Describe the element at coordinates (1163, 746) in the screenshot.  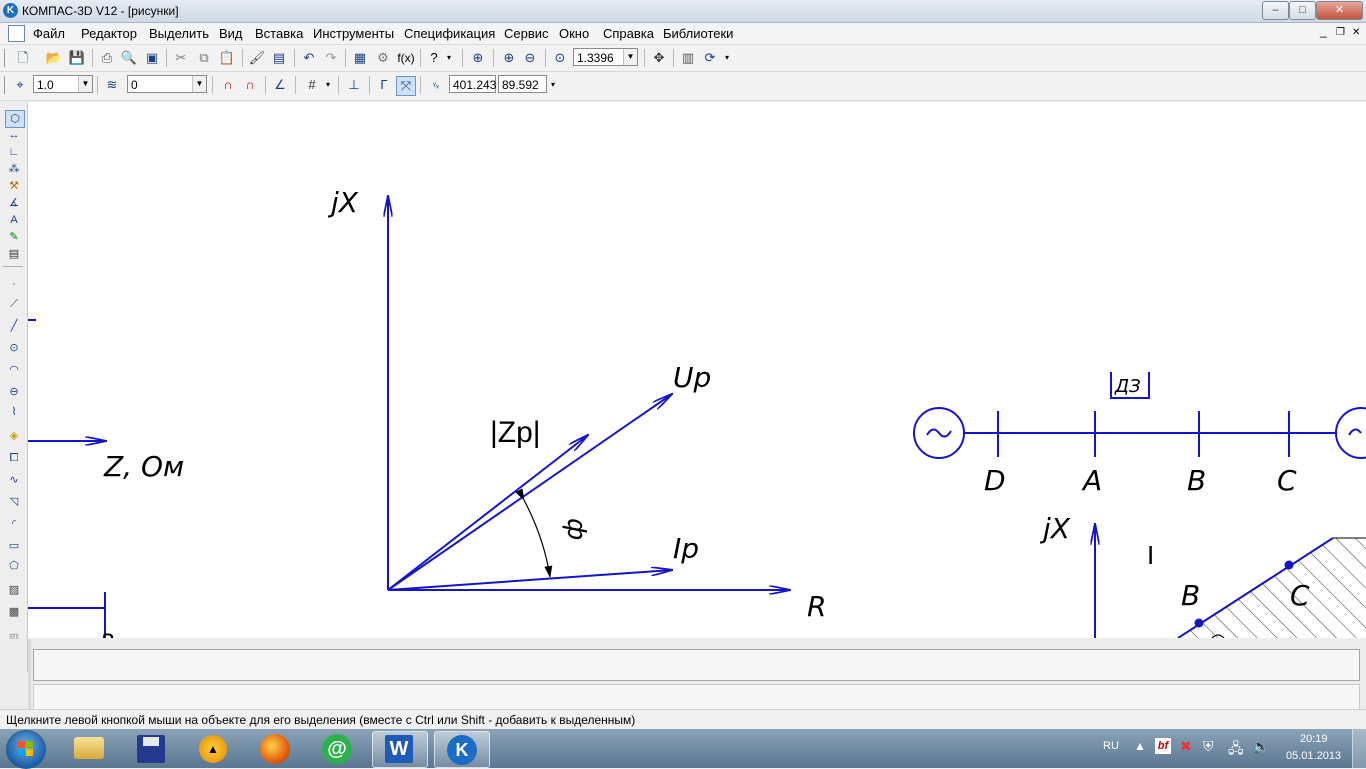
I see `tray-bf-icon: bf` at that location.